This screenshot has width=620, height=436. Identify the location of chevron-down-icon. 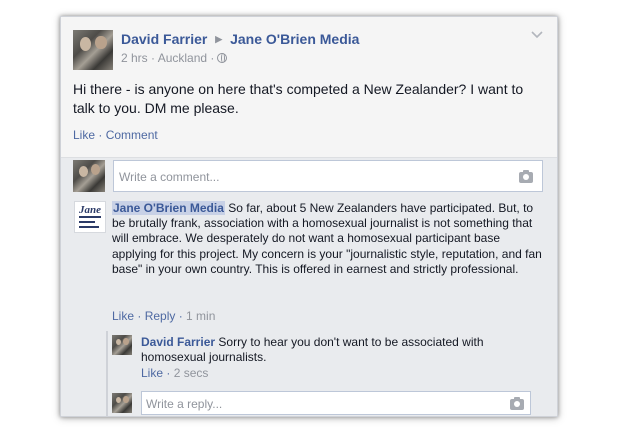
(537, 35).